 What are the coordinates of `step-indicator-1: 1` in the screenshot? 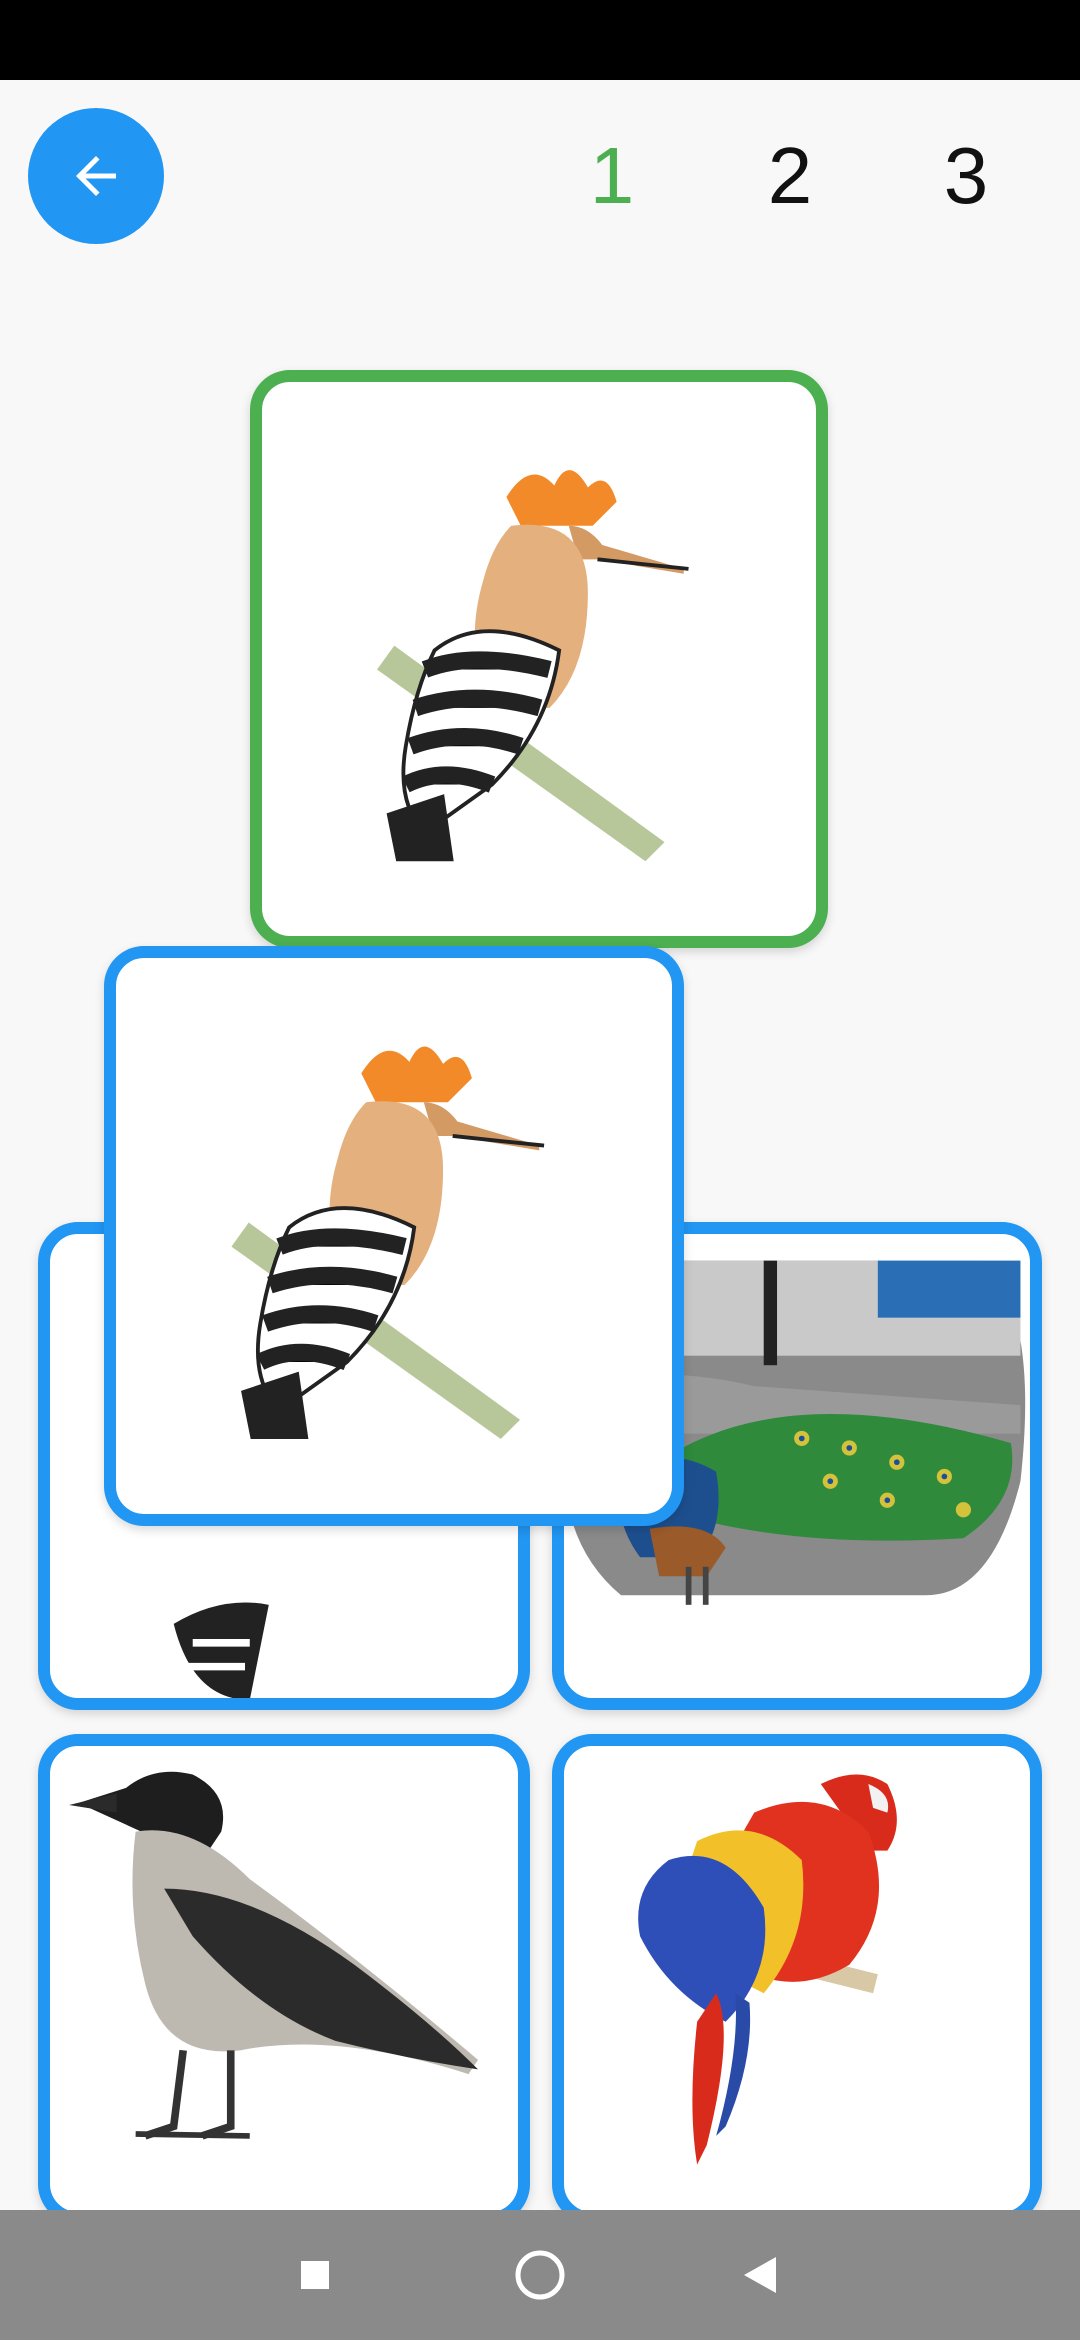 It's located at (612, 175).